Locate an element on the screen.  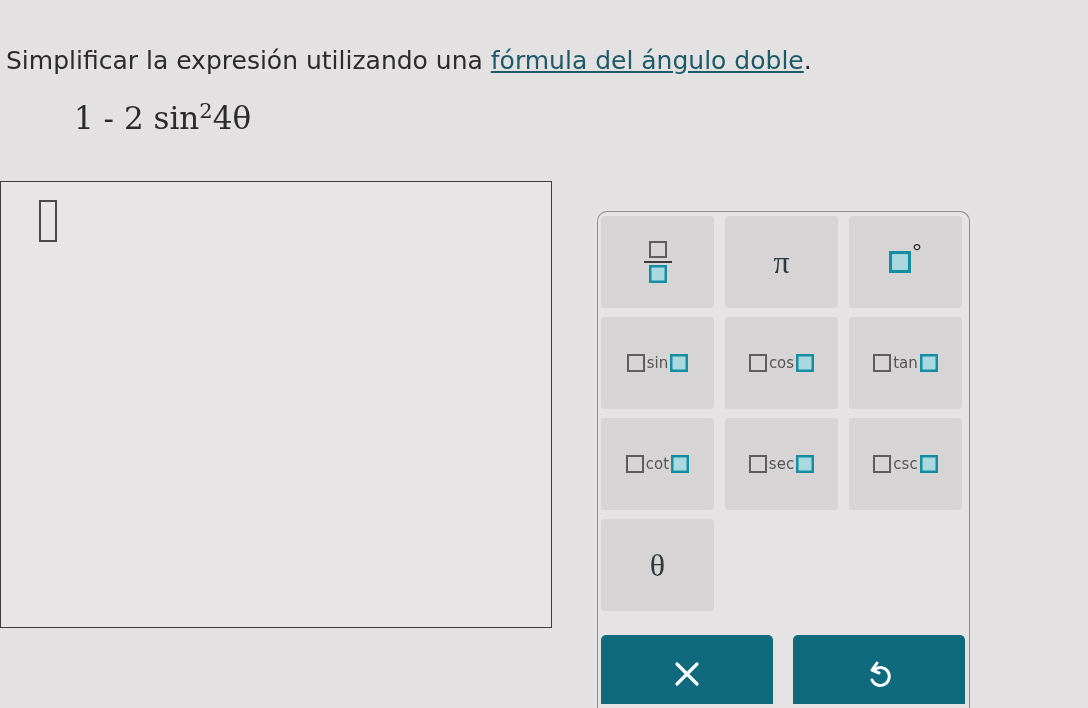
function-key: sec is located at coordinates (781, 464).